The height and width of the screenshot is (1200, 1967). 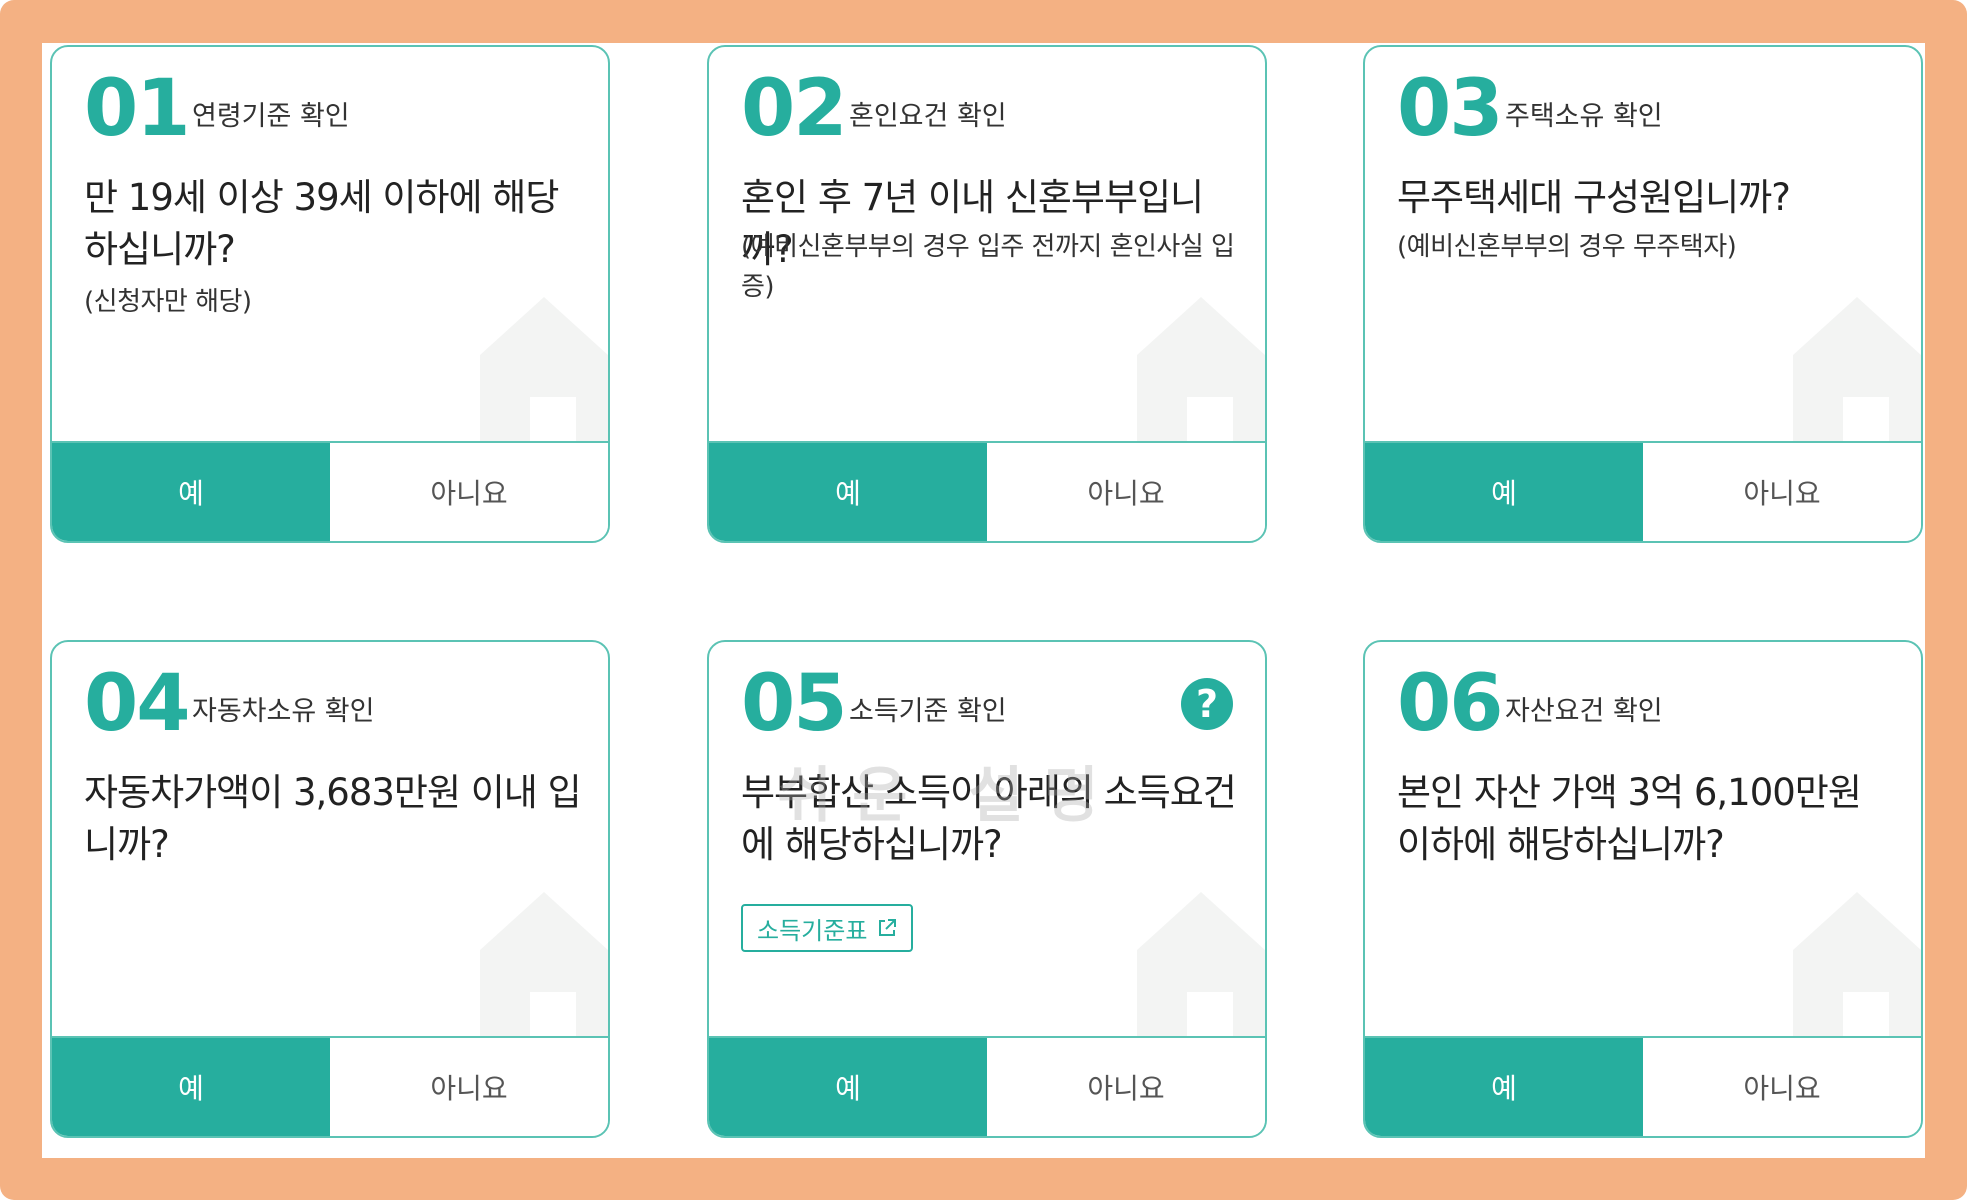 What do you see at coordinates (794, 109) in the screenshot?
I see `step-number: 02` at bounding box center [794, 109].